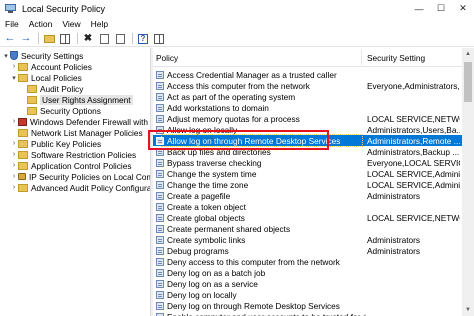 The width and height of the screenshot is (474, 316). I want to click on menu-action: Action, so click(41, 24).